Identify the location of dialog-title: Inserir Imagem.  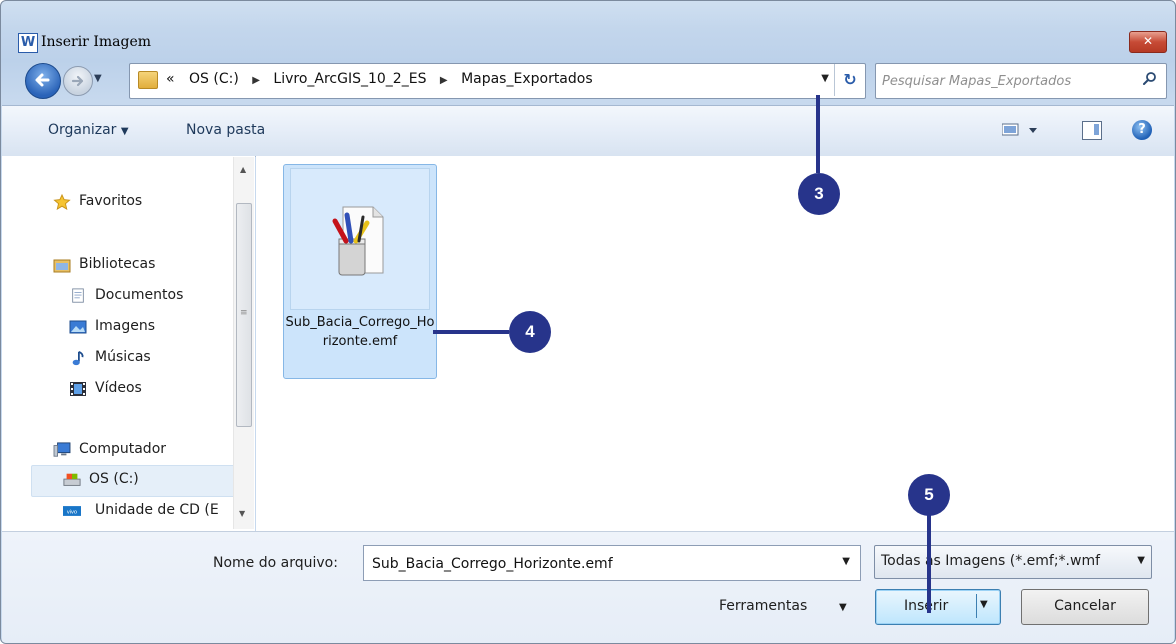
(96, 42).